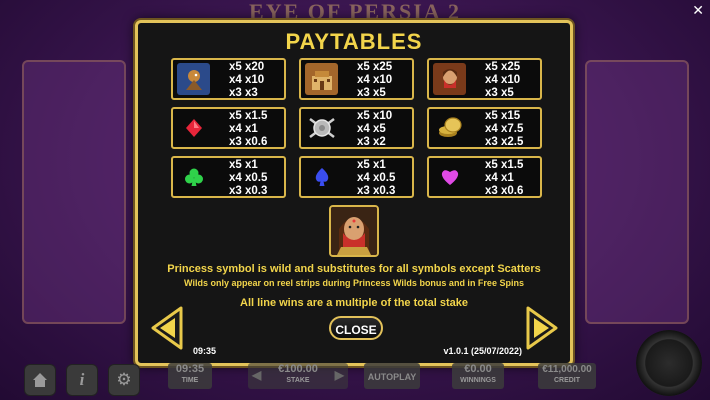 The width and height of the screenshot is (710, 400). I want to click on stake-label: STAKE, so click(298, 380).